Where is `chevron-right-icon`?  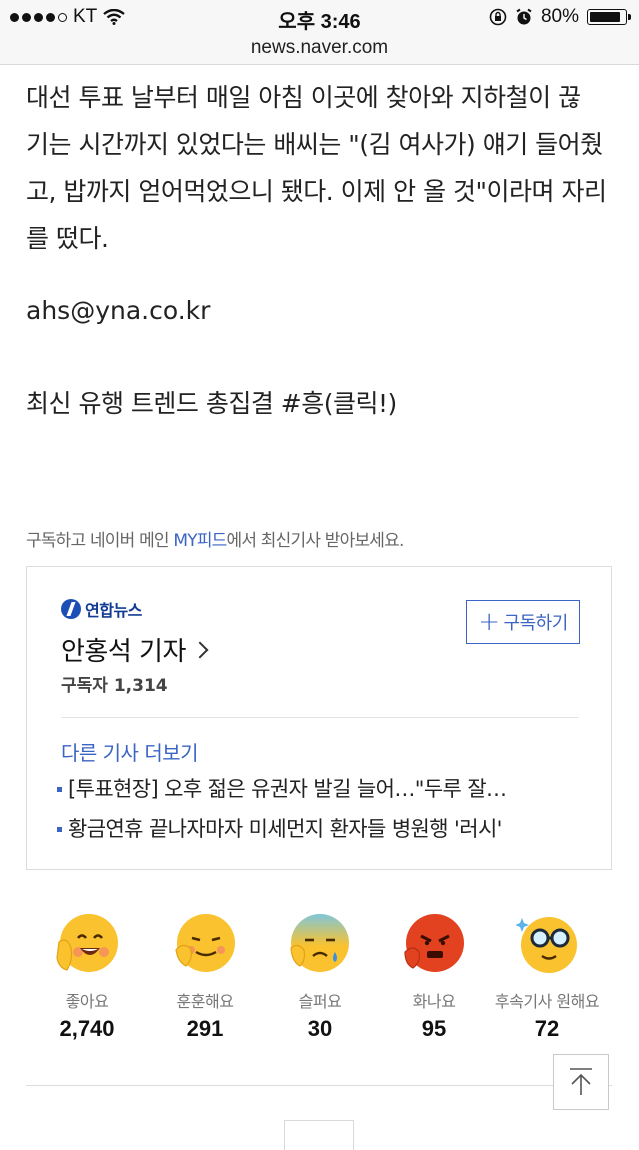
chevron-right-icon is located at coordinates (200, 649).